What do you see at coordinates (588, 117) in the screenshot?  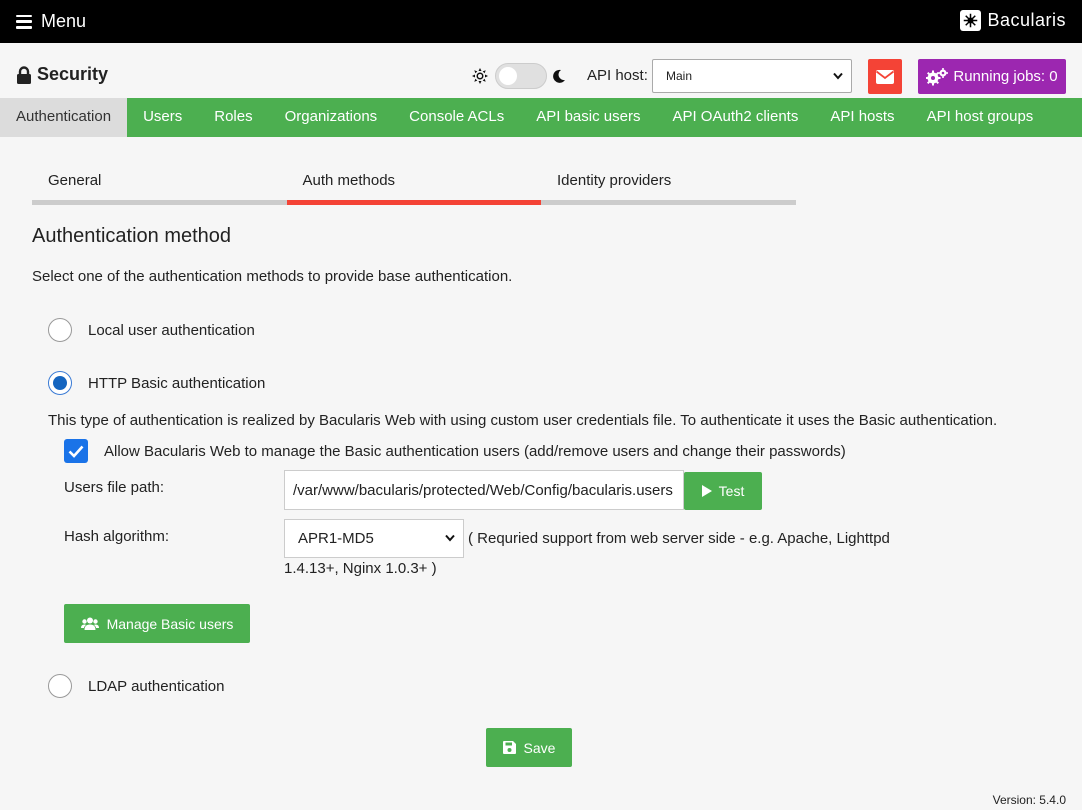 I see `nav-item-api-basic-users: API basic users` at bounding box center [588, 117].